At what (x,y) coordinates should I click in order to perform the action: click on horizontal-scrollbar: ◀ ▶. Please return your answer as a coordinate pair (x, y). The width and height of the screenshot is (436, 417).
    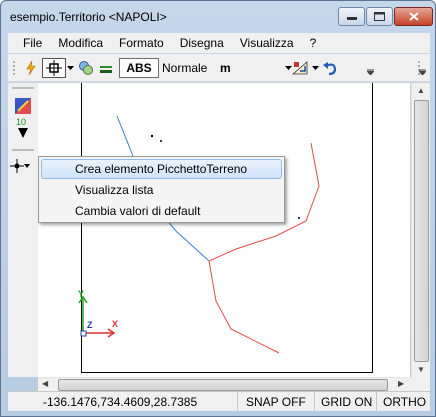
    Looking at the image, I should click on (224, 384).